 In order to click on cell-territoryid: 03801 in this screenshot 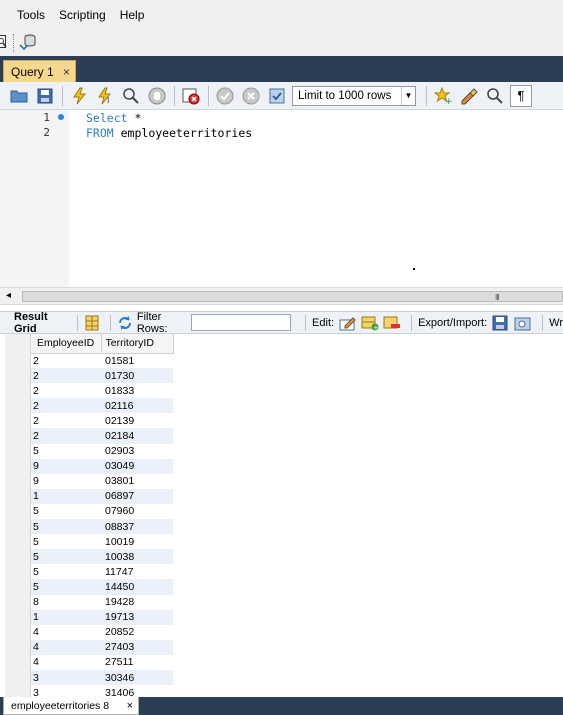, I will do `click(137, 481)`.